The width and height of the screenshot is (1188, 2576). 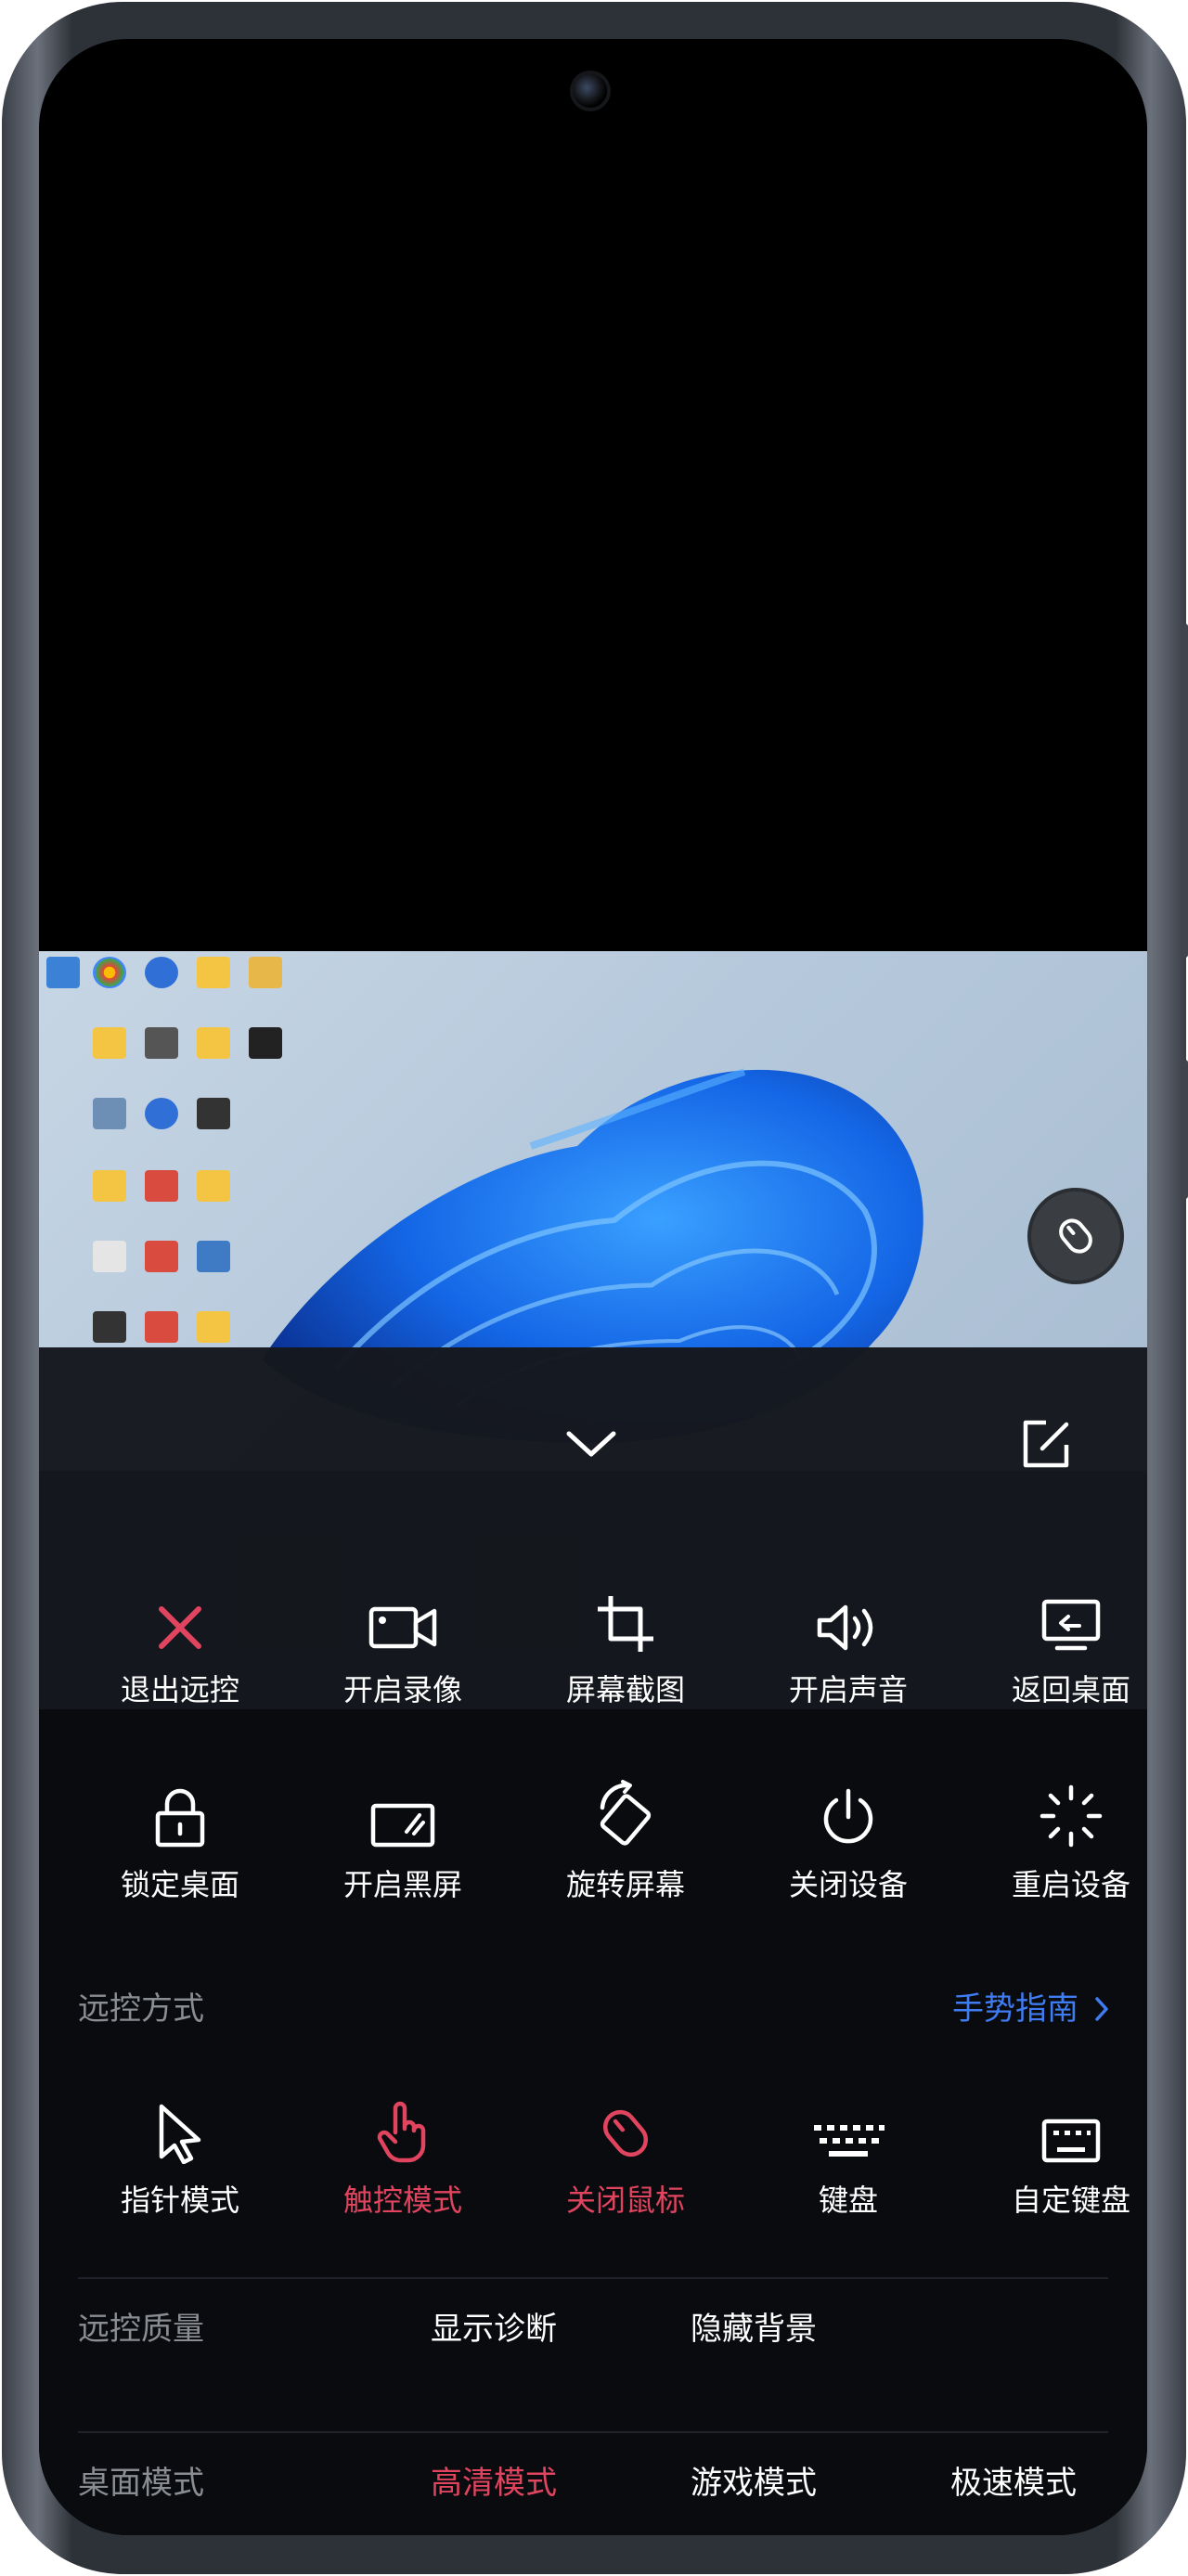 I want to click on pointer-mode-label: 指针模式, so click(x=179, y=2200).